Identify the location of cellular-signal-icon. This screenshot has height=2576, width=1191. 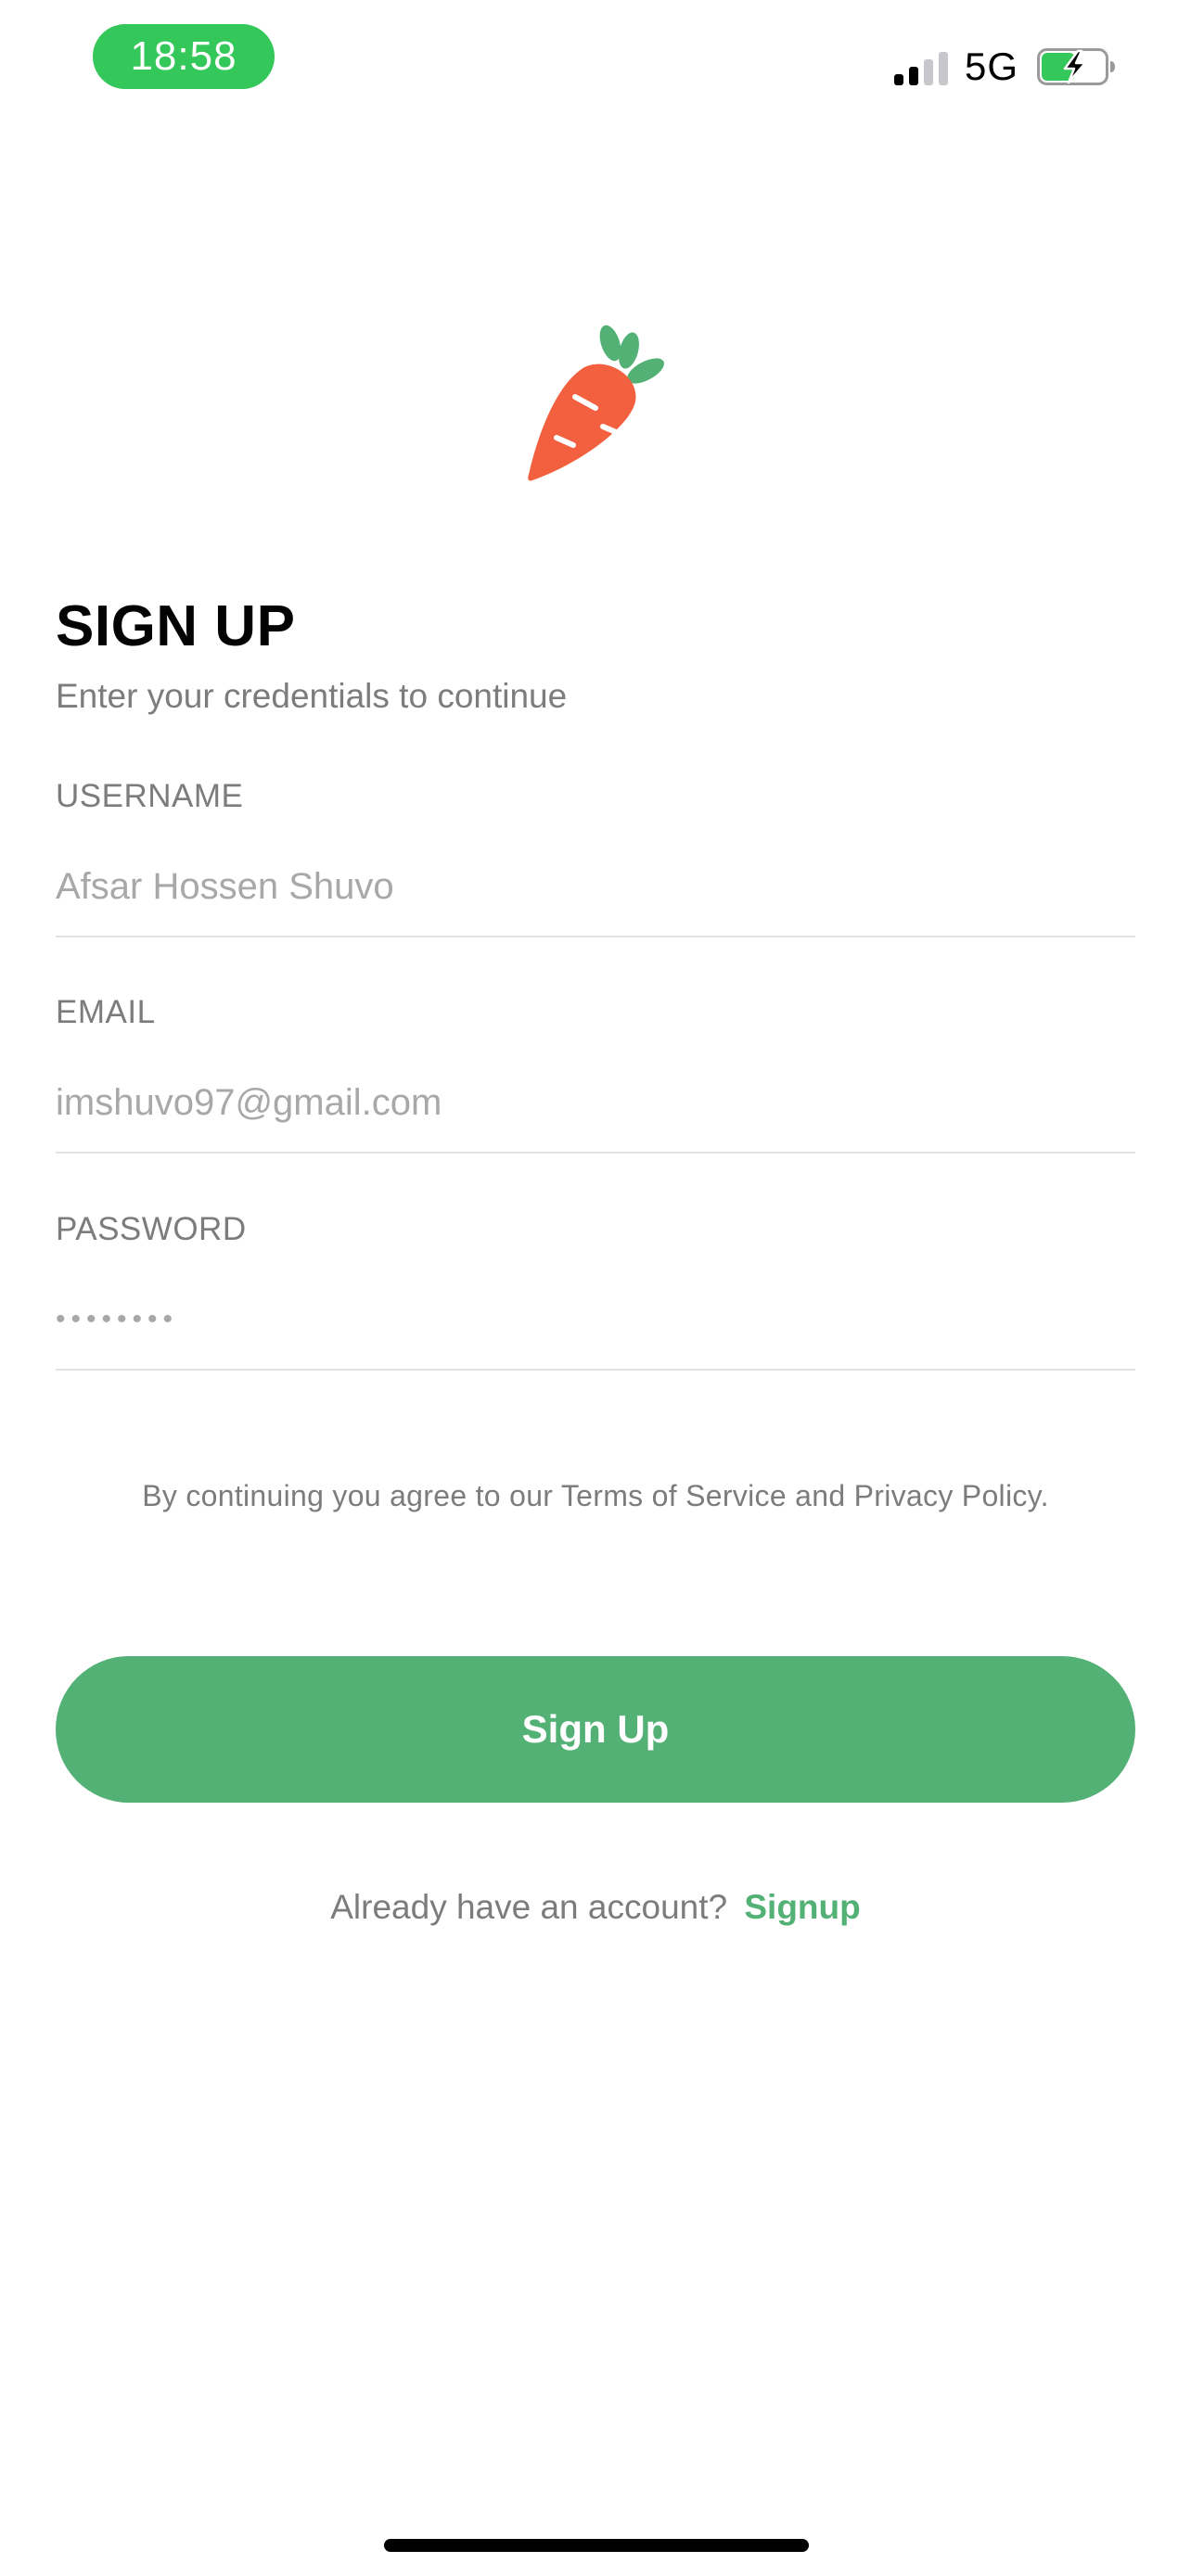
(920, 66).